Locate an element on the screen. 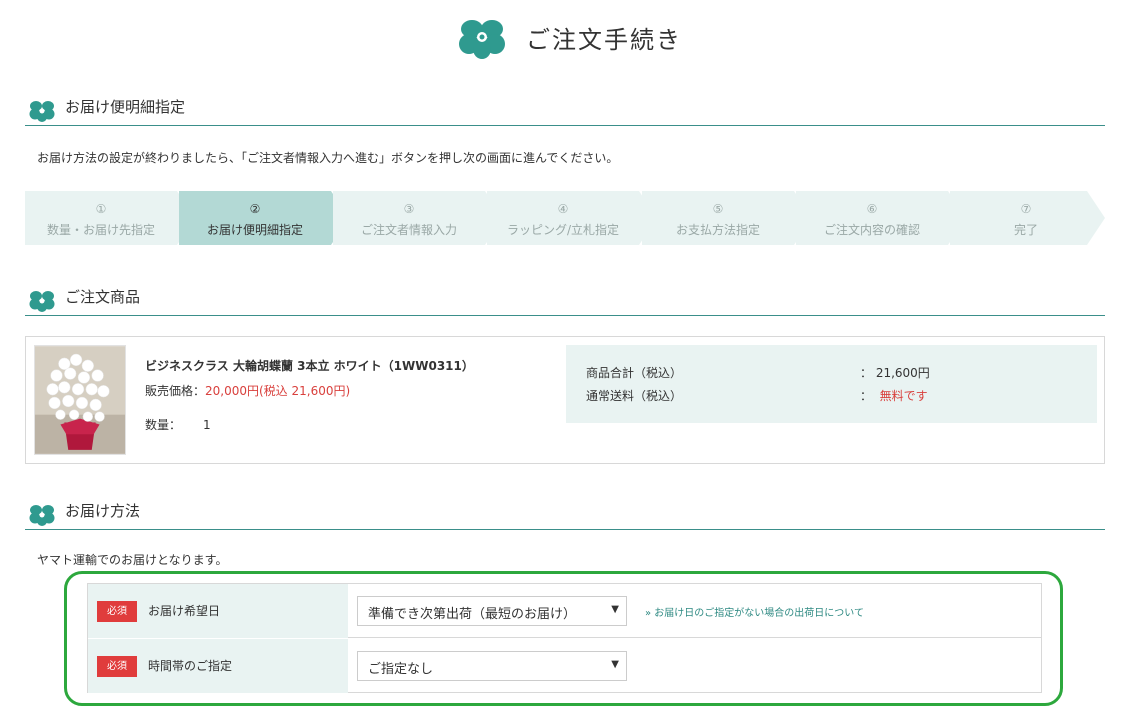  section-title: ご注文商品 is located at coordinates (103, 297).